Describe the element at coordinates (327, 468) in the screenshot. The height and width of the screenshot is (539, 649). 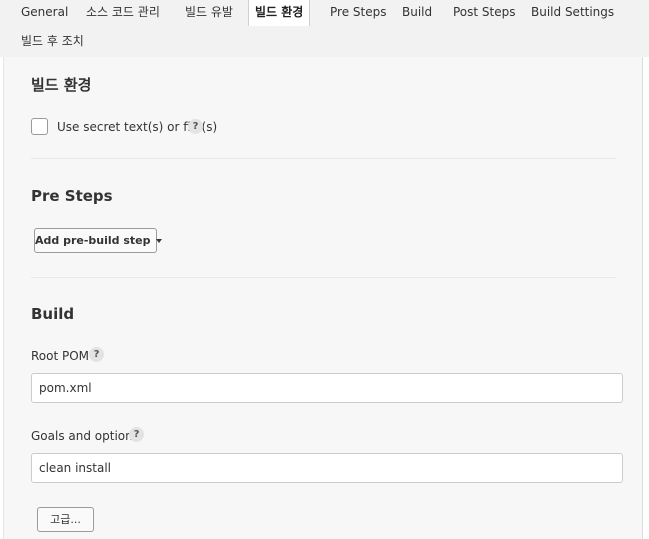
I see `goals-options-input: clean install` at that location.